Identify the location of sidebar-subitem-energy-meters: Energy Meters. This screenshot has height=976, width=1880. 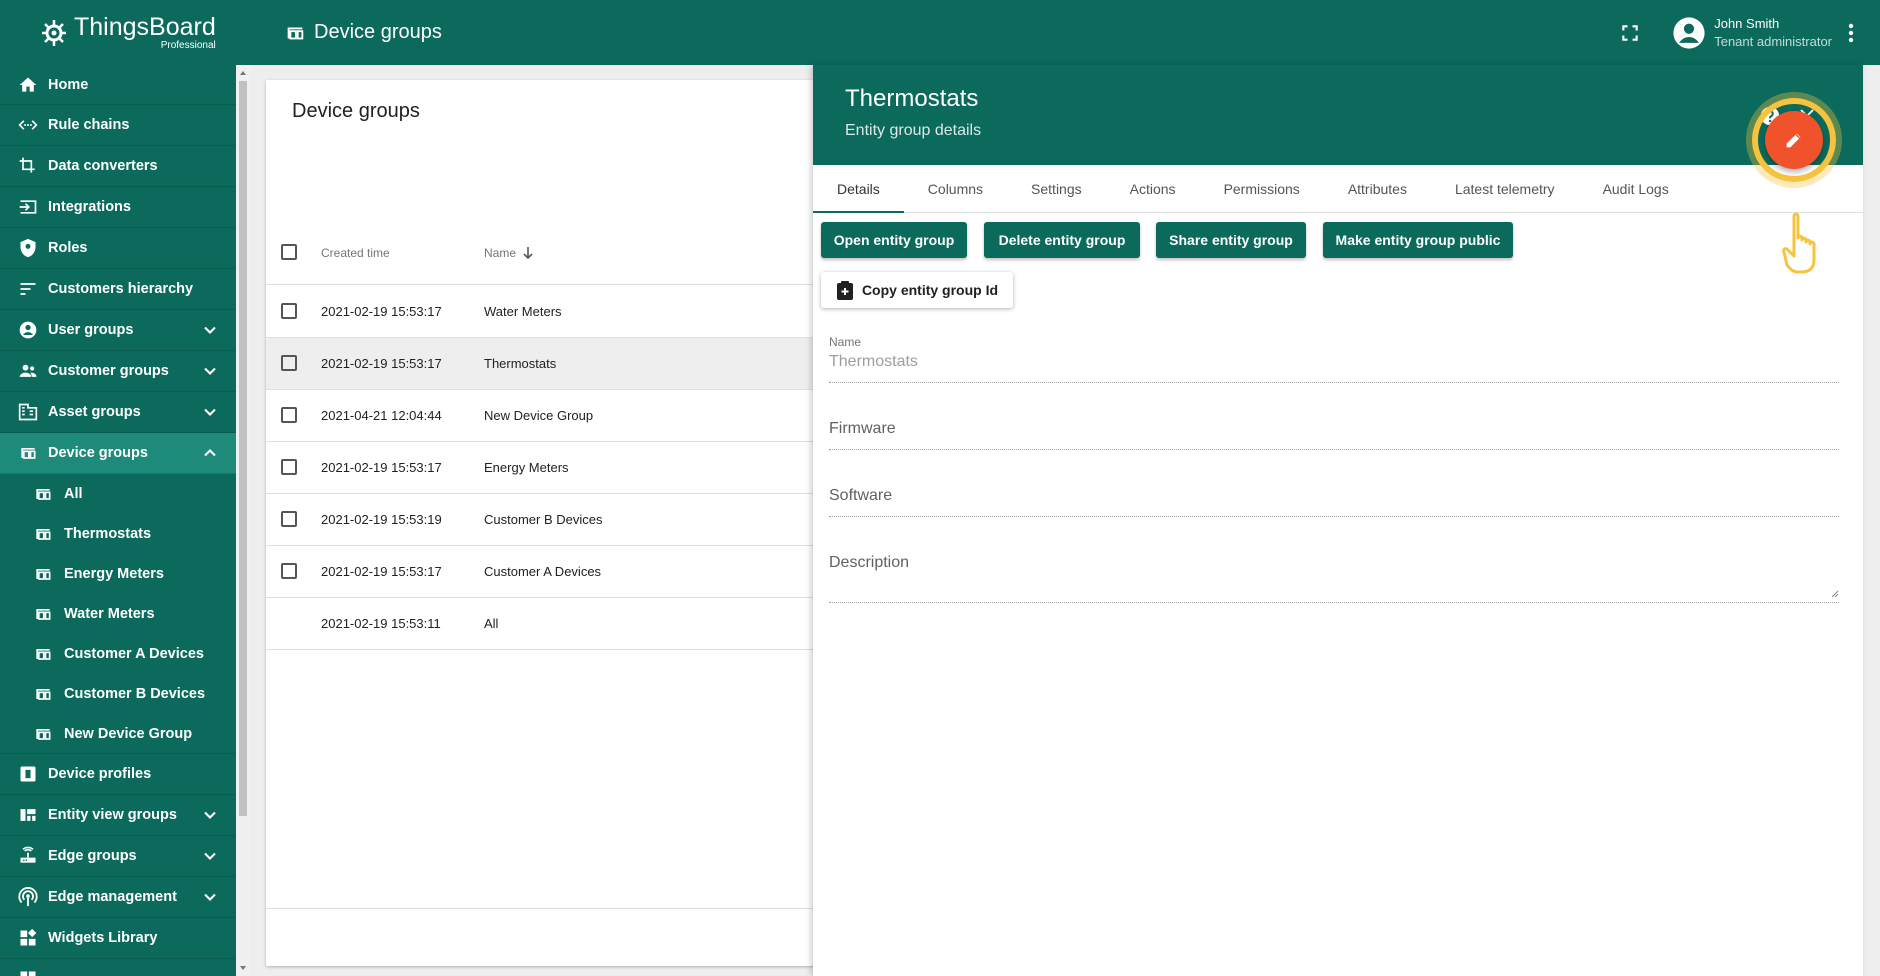
(118, 574).